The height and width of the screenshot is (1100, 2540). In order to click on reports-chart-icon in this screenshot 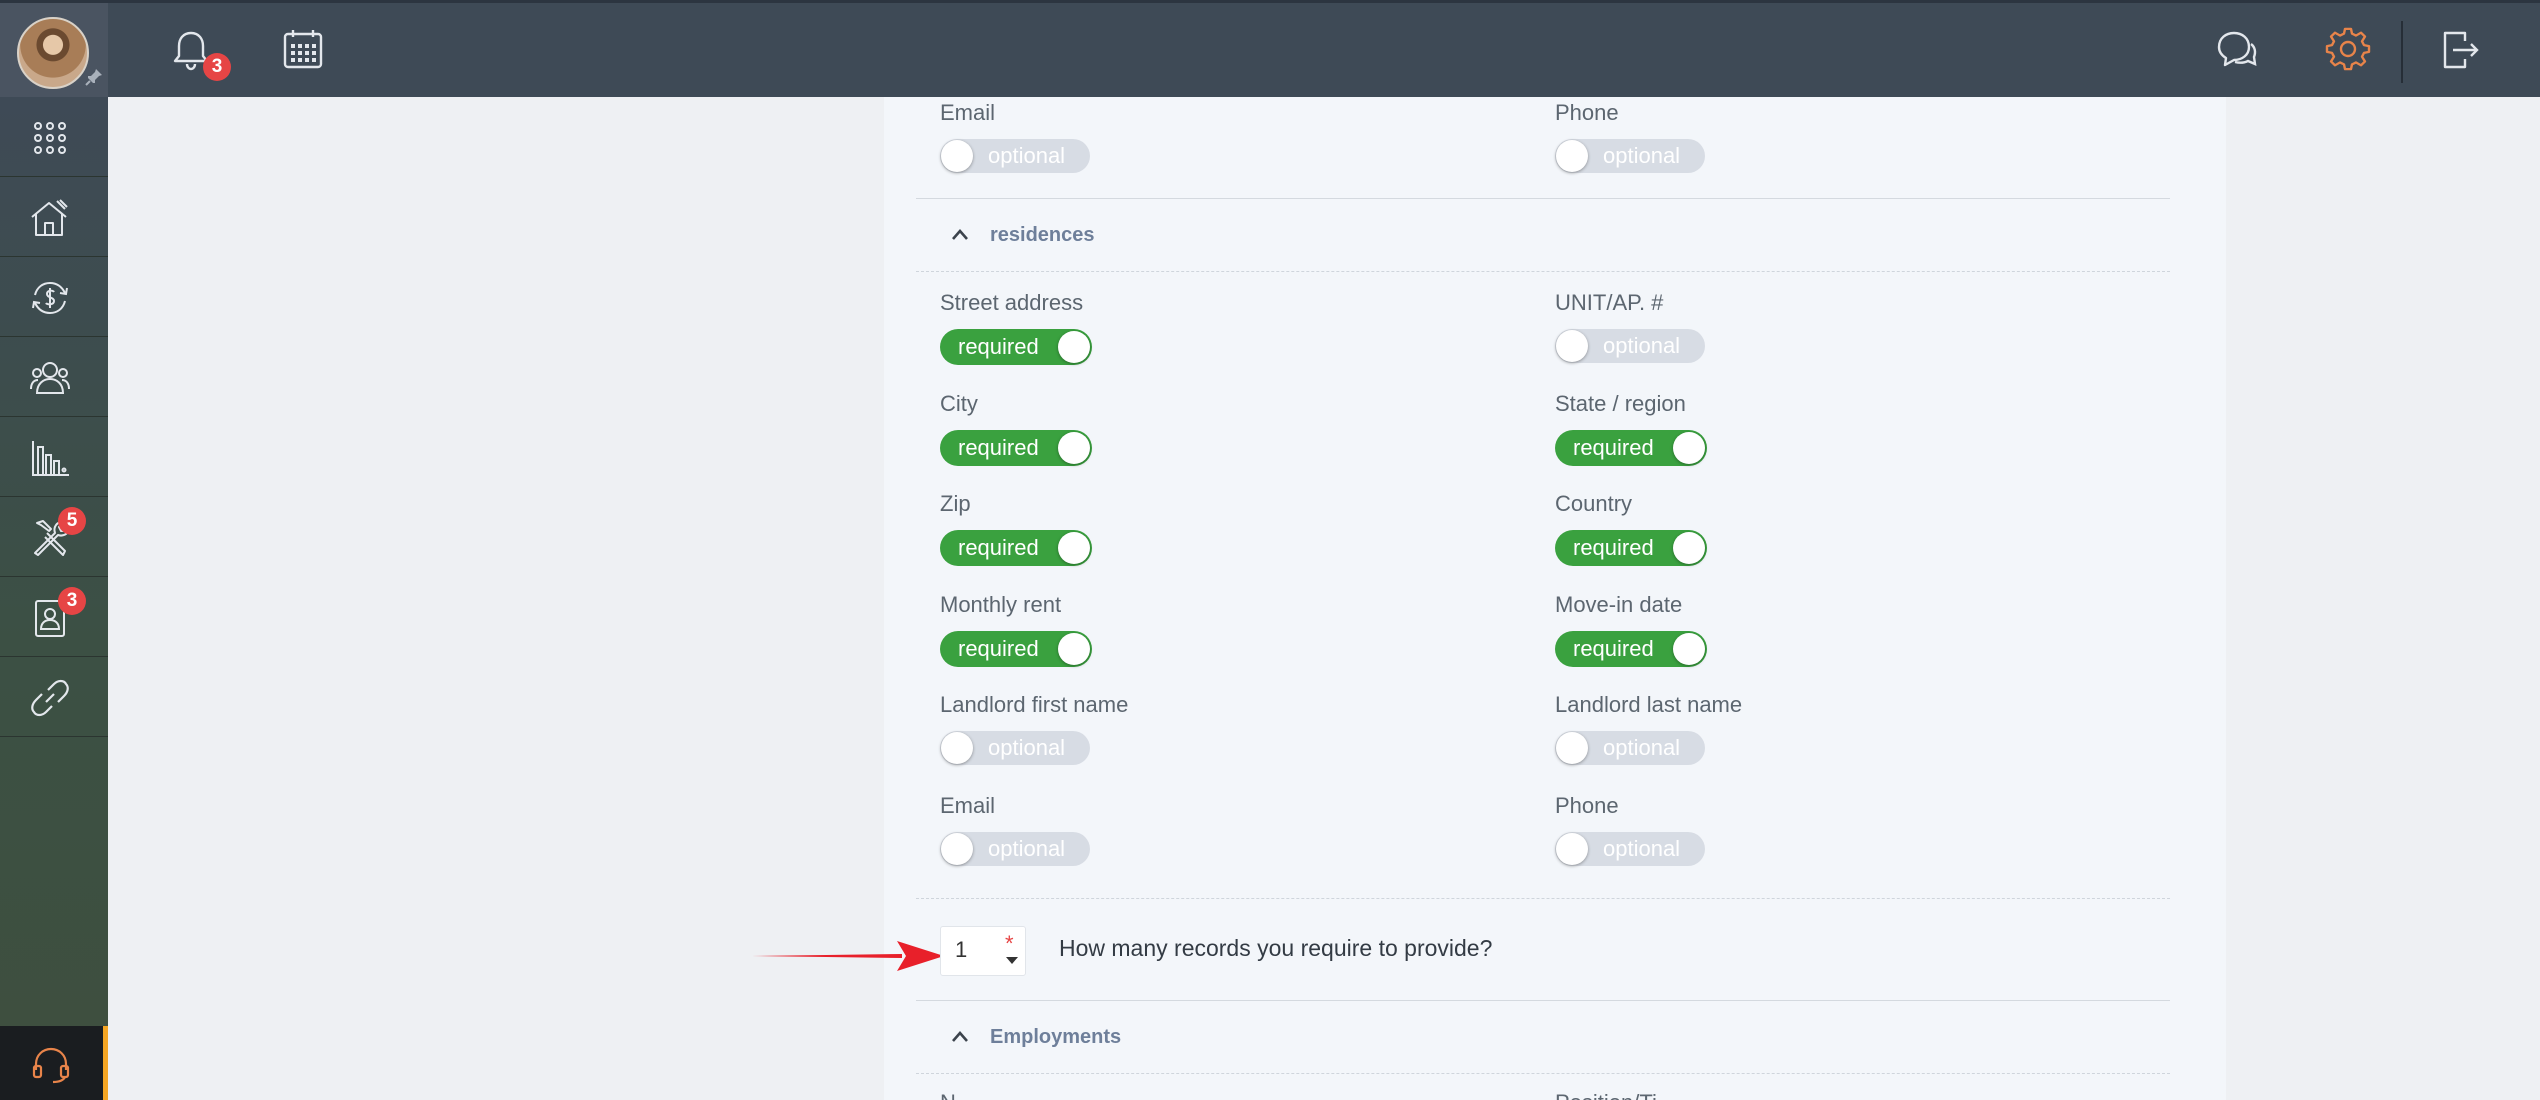, I will do `click(50, 458)`.